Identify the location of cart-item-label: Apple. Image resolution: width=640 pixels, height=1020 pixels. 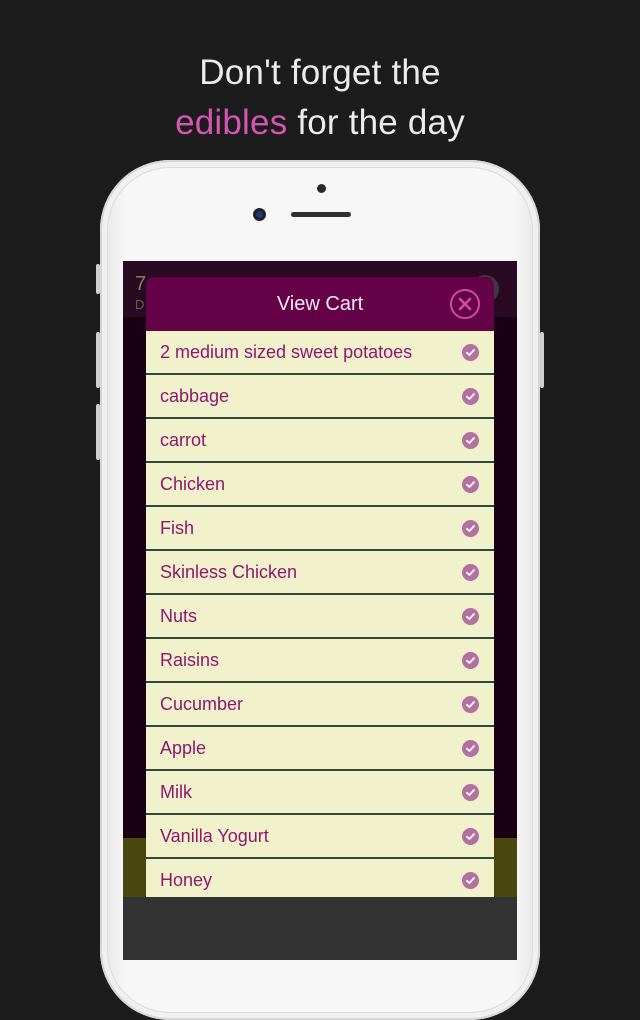
(183, 747).